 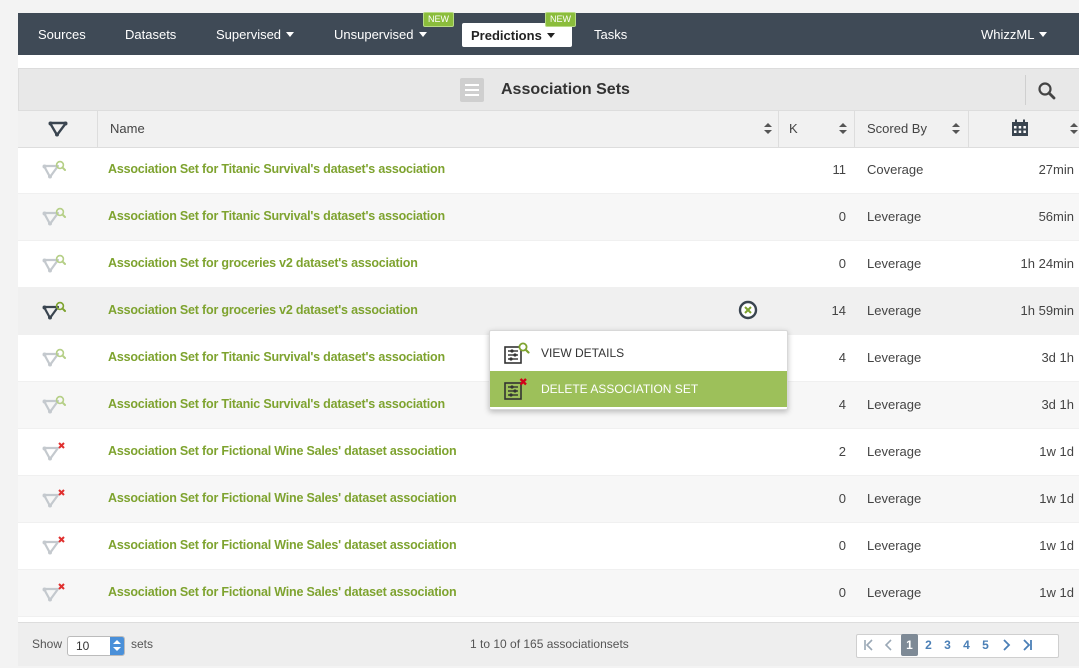 I want to click on column-name: Name, so click(x=127, y=128).